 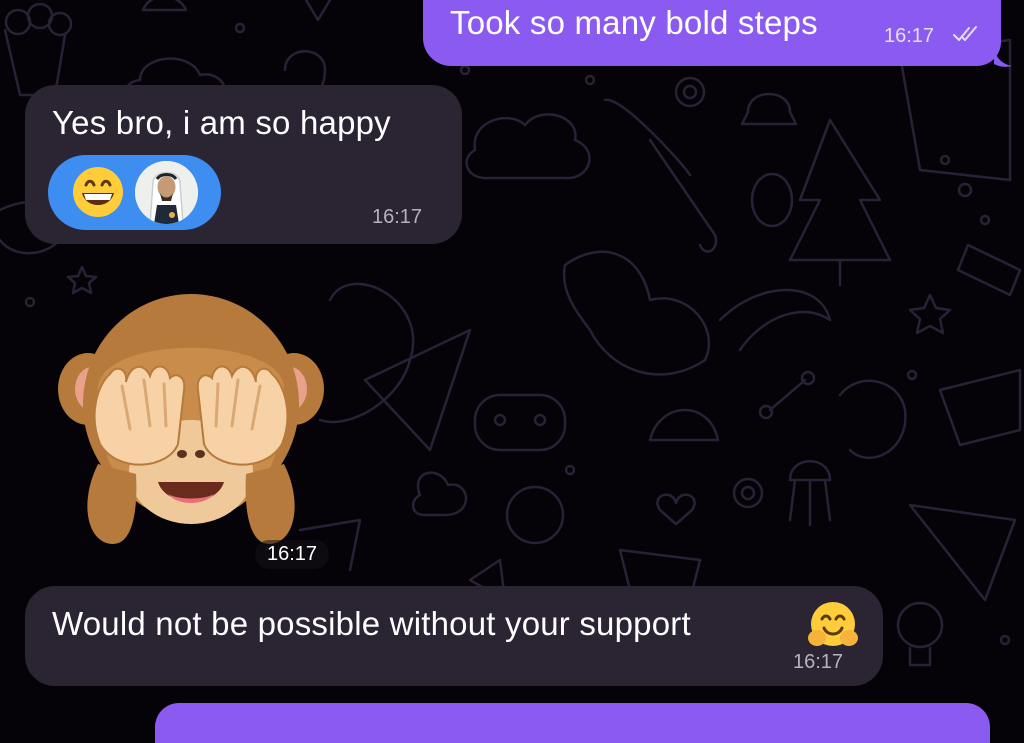 What do you see at coordinates (833, 628) in the screenshot?
I see `hugging-face-icon` at bounding box center [833, 628].